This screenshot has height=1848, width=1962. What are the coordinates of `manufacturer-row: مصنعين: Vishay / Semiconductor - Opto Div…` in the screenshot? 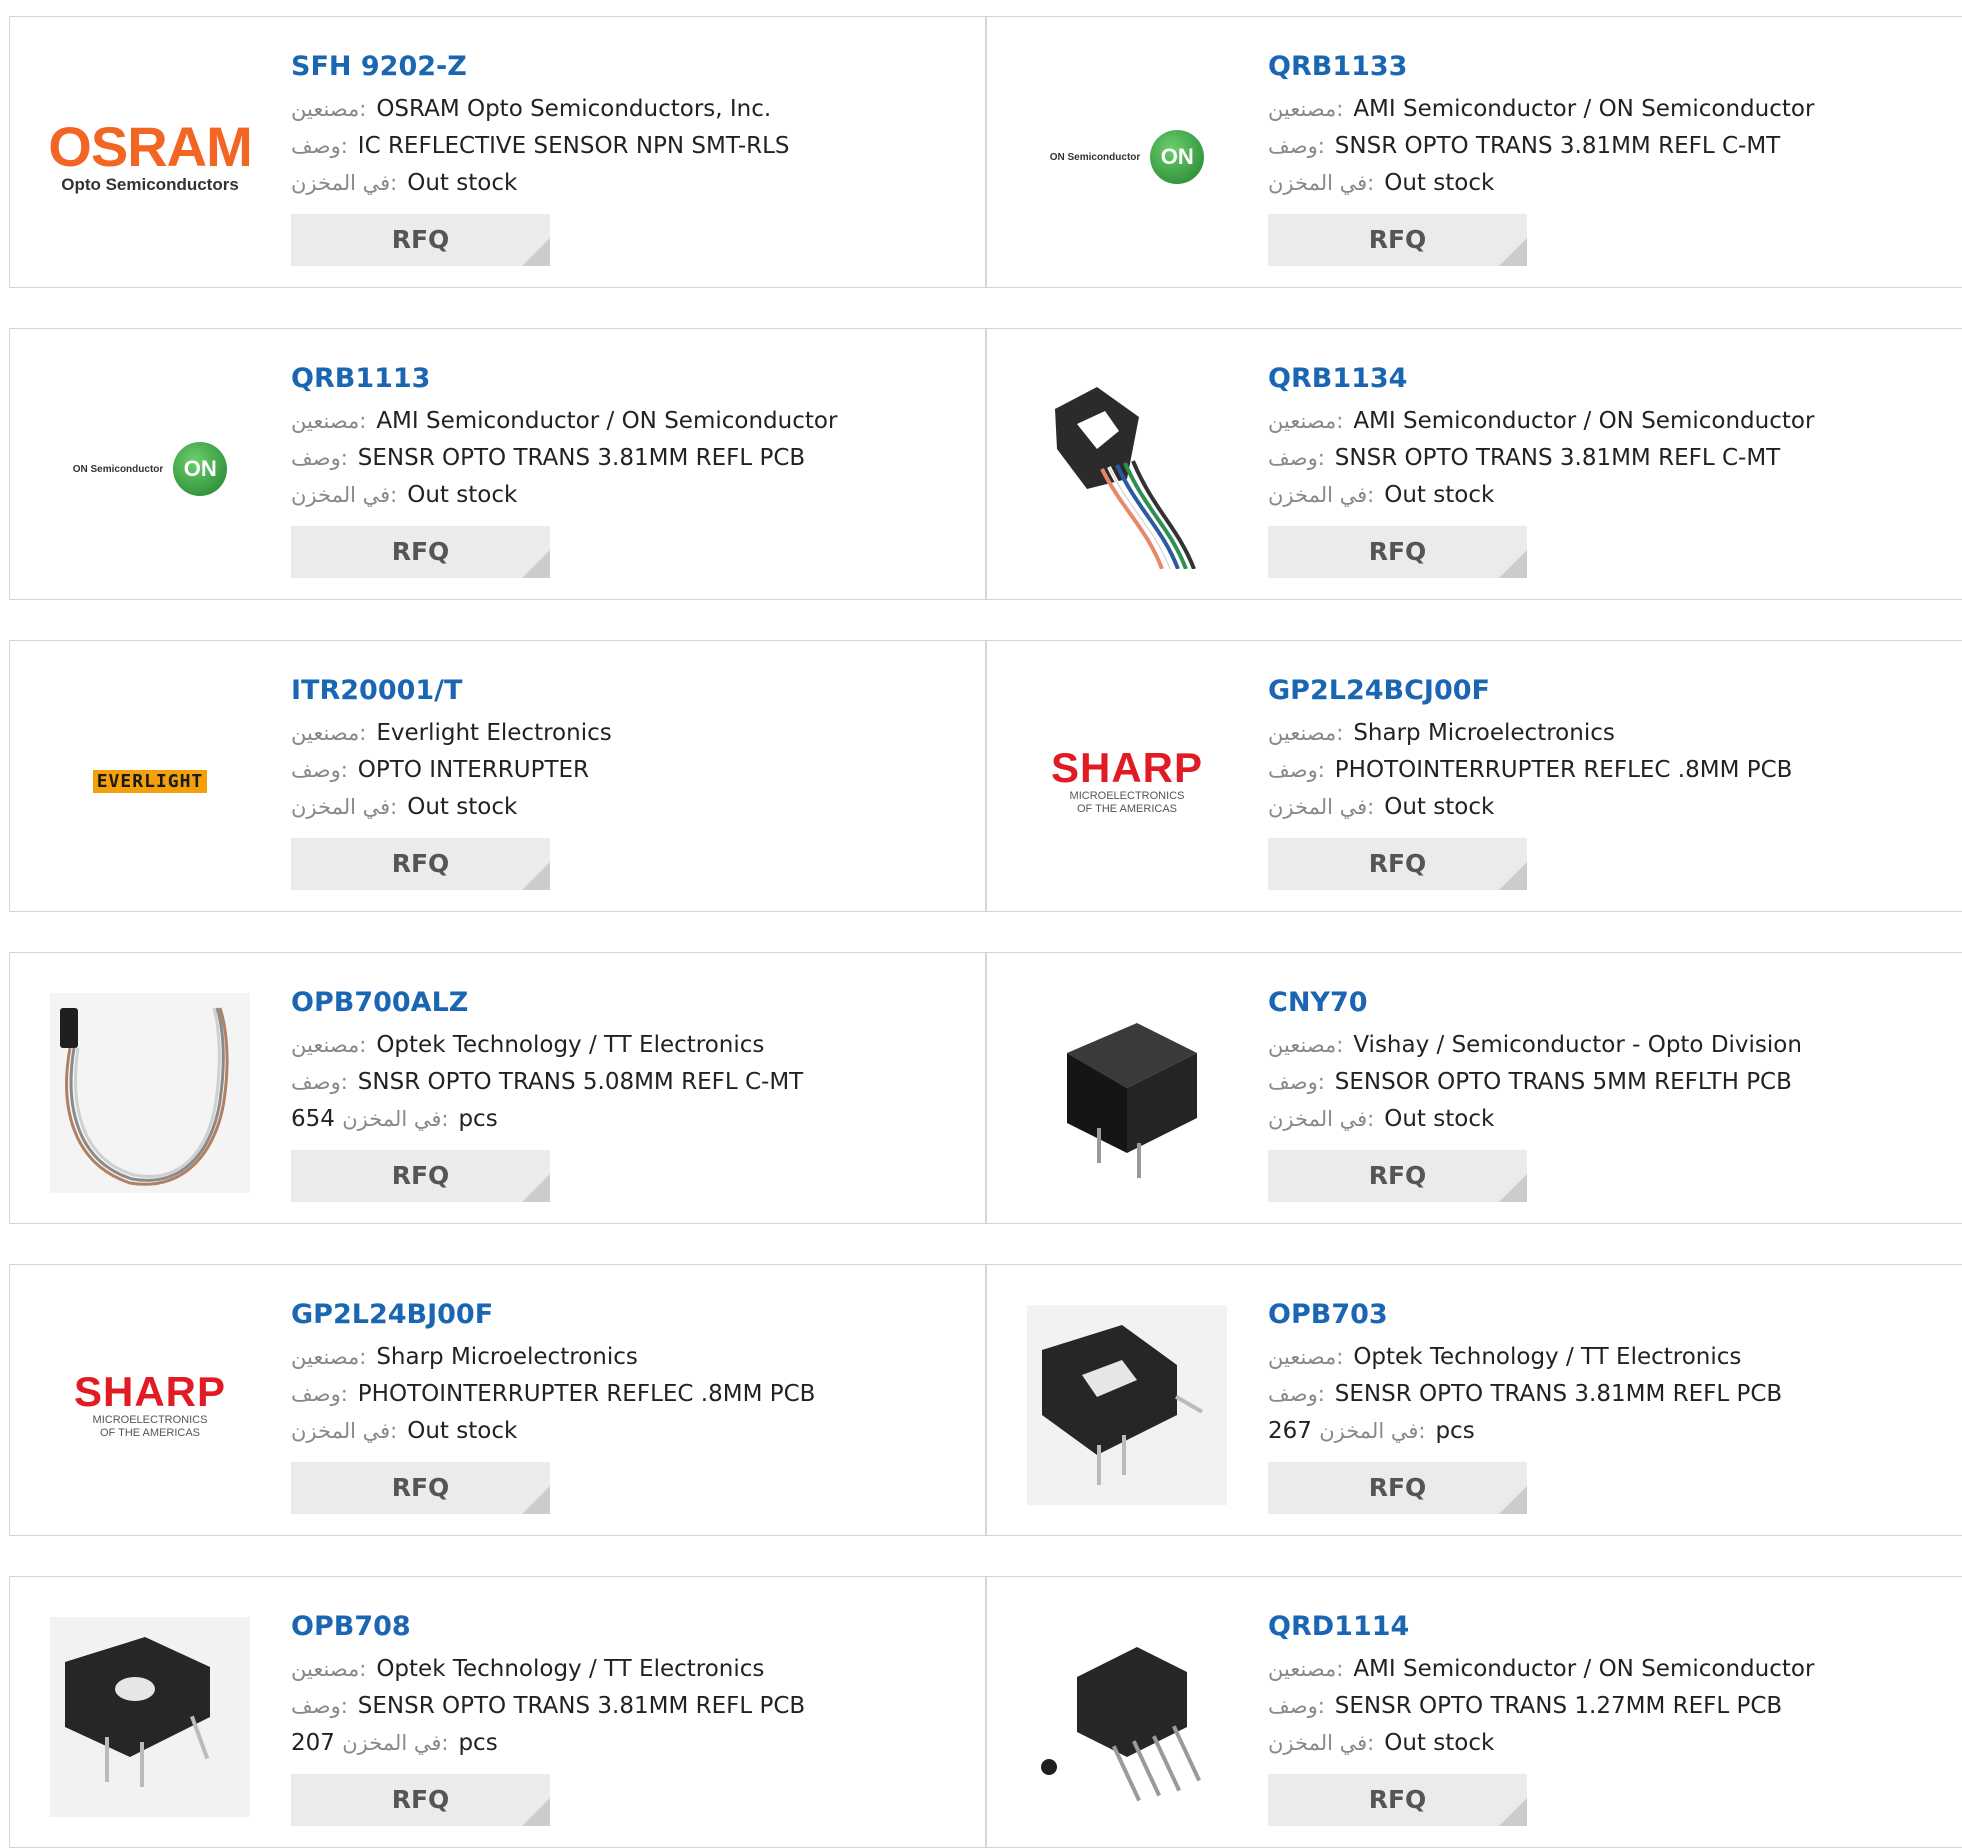 It's located at (1535, 1045).